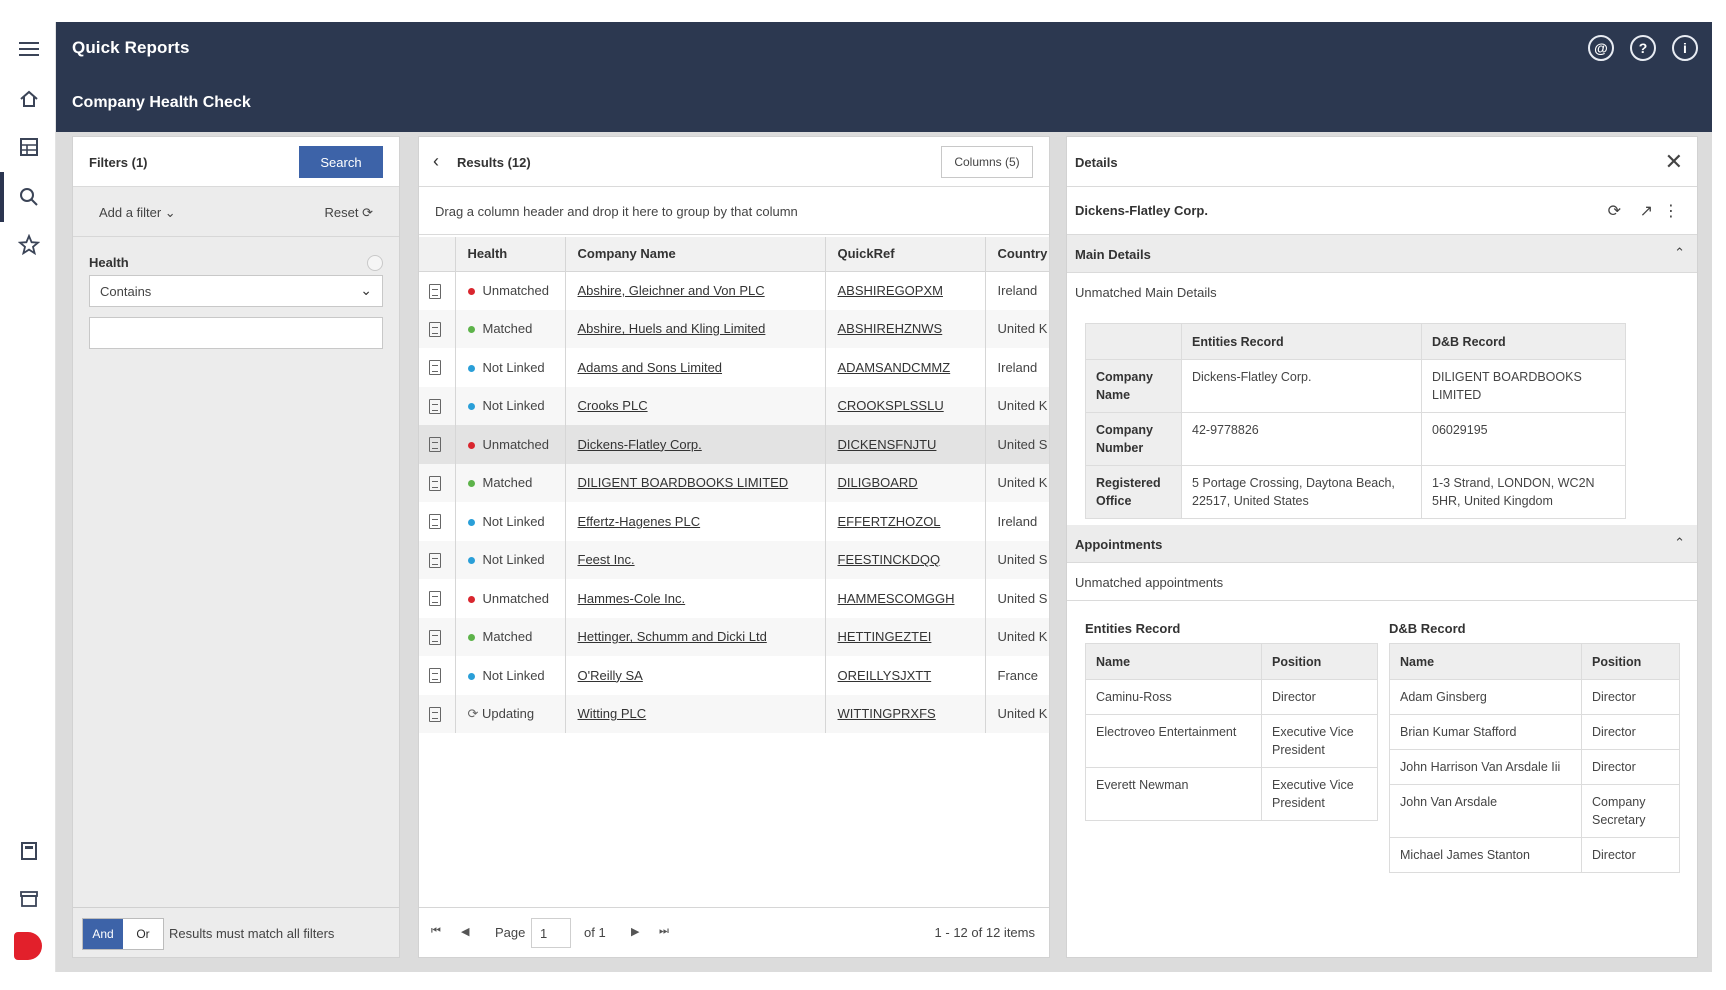 This screenshot has height=990, width=1726. Describe the element at coordinates (29, 99) in the screenshot. I see `home-icon` at that location.